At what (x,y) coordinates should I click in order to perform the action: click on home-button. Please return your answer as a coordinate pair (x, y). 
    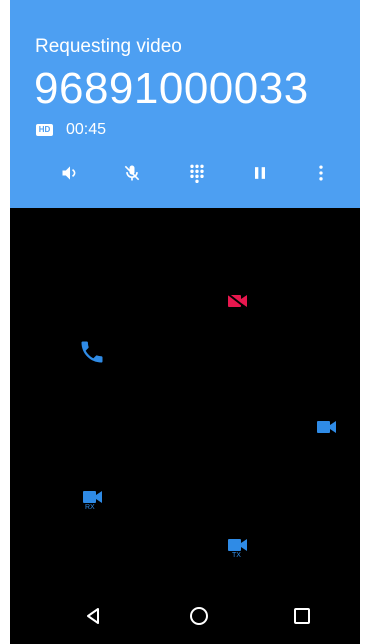
    Looking at the image, I should click on (199, 616).